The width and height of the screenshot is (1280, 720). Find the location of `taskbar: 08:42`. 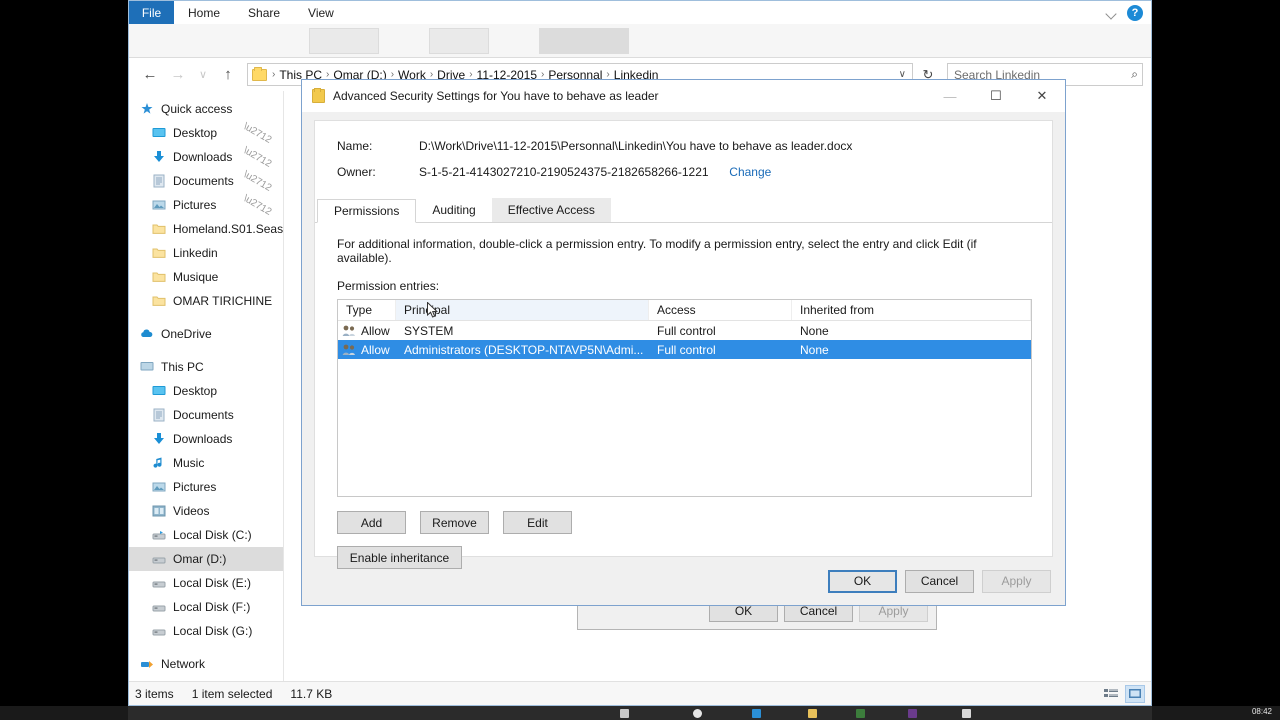

taskbar: 08:42 is located at coordinates (640, 713).